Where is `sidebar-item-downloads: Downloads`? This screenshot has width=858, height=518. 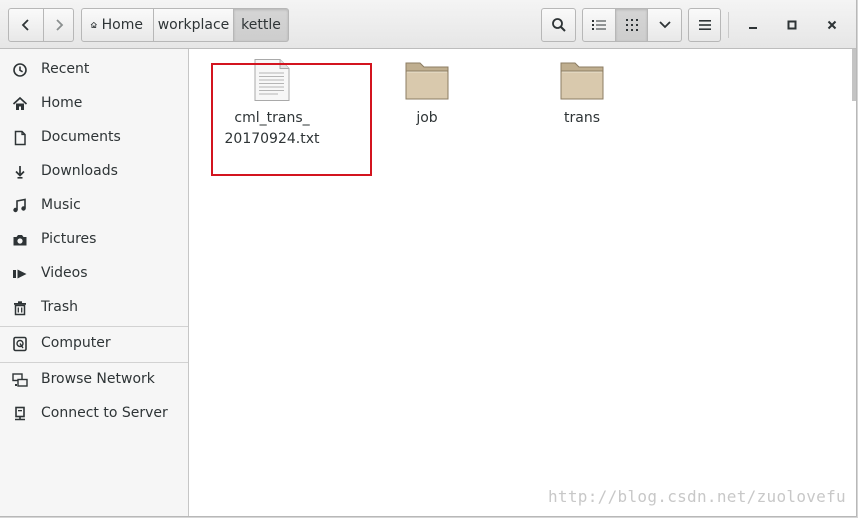 sidebar-item-downloads: Downloads is located at coordinates (94, 172).